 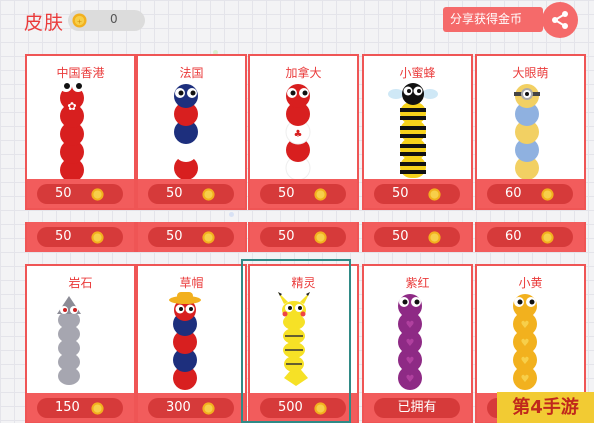 I want to click on watermark-logo: 第4手游, so click(x=545, y=407).